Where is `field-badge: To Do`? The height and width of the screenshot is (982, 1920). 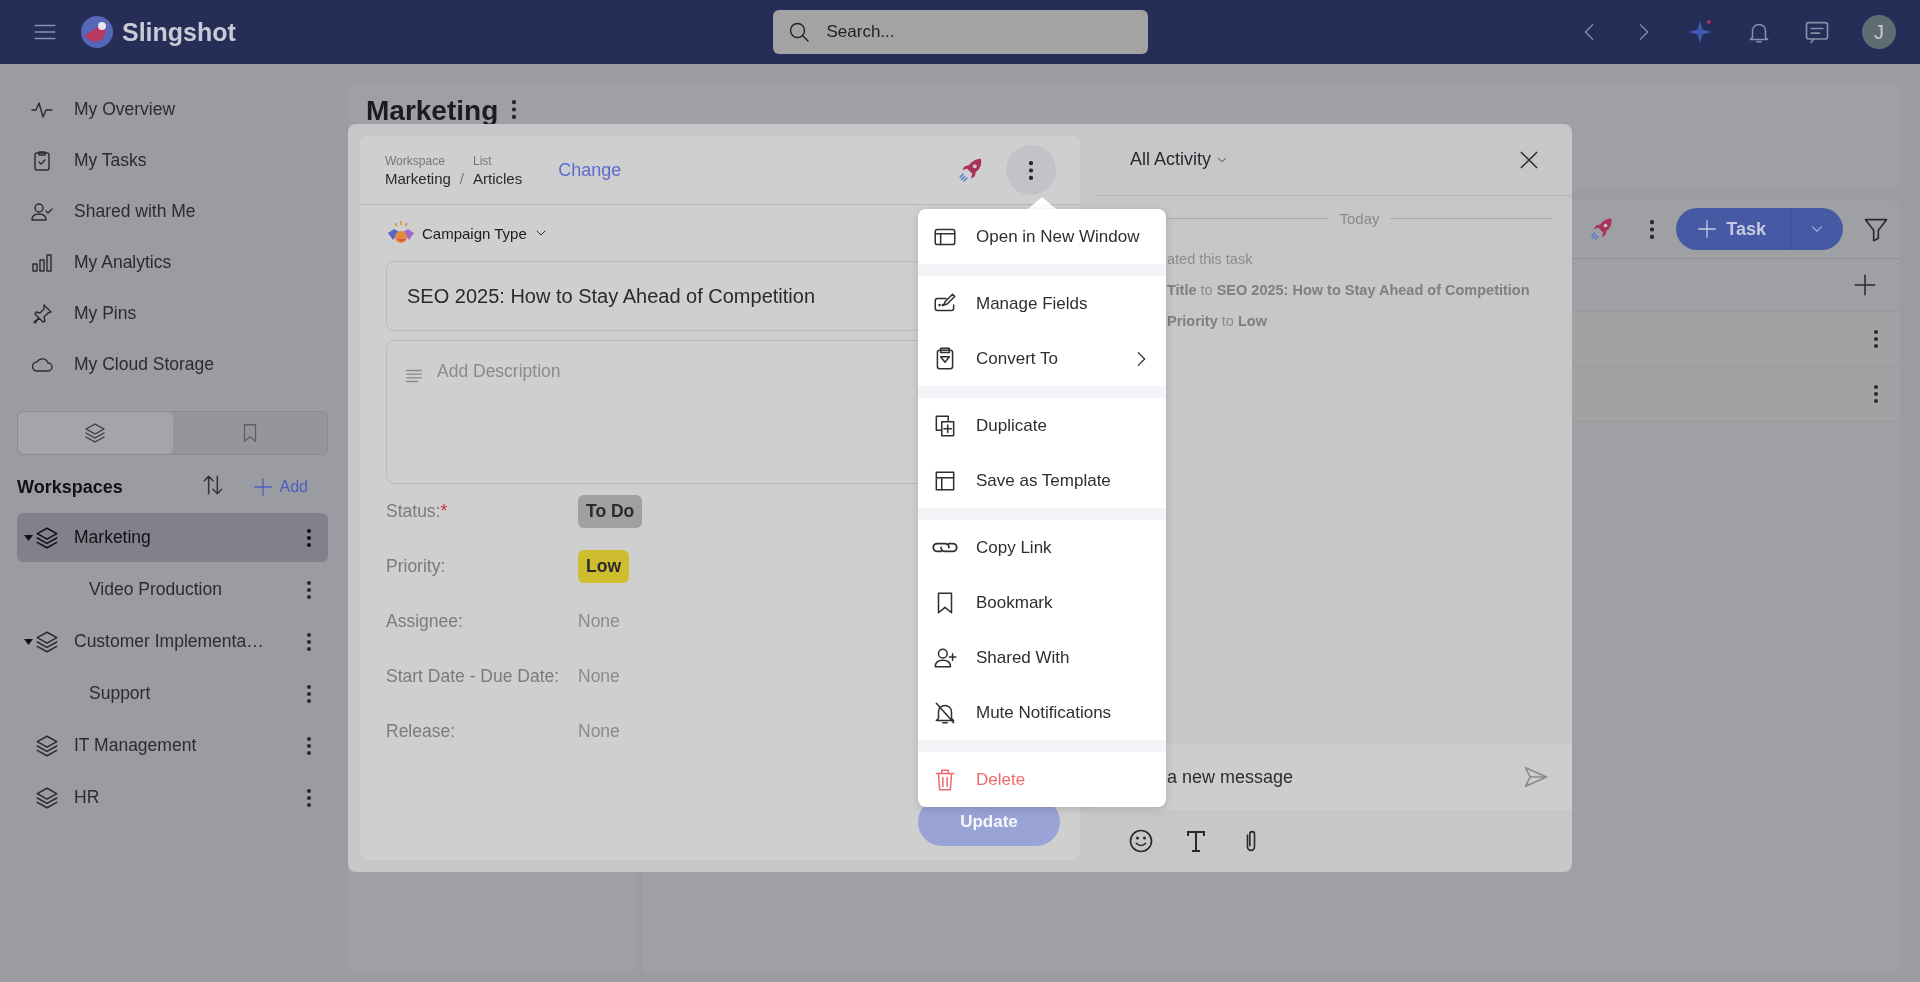 field-badge: To Do is located at coordinates (610, 511).